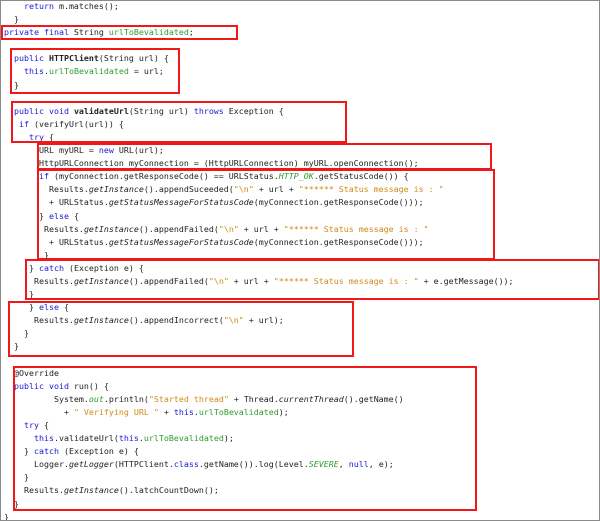 The width and height of the screenshot is (600, 521). Describe the element at coordinates (259, 7) in the screenshot. I see `code-line: return m.matches();` at that location.